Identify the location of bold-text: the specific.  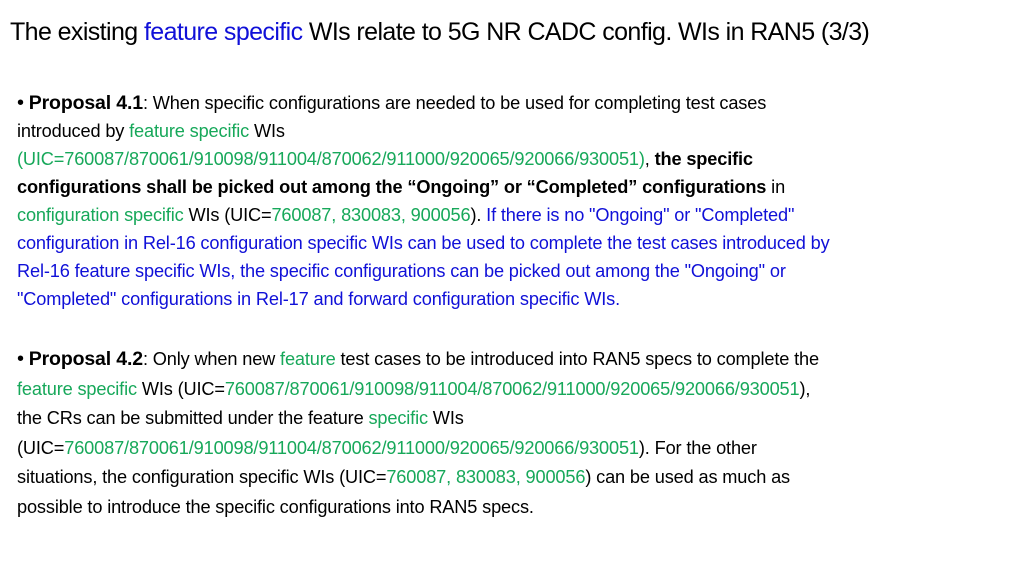
(703, 159).